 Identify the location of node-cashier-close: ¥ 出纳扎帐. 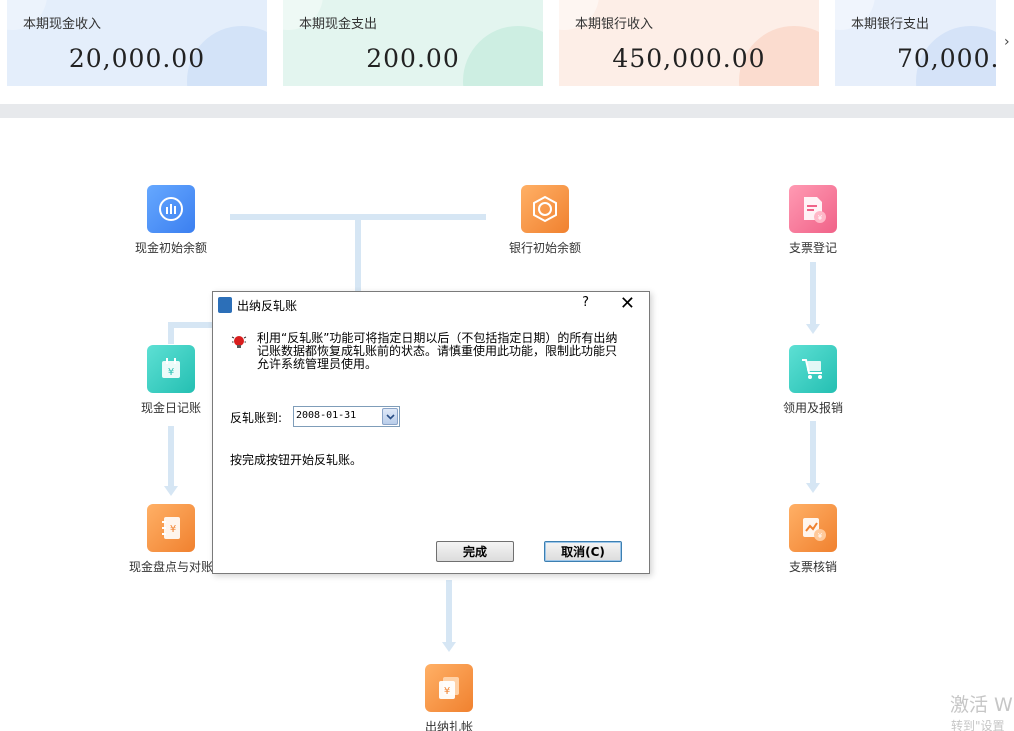
(449, 697).